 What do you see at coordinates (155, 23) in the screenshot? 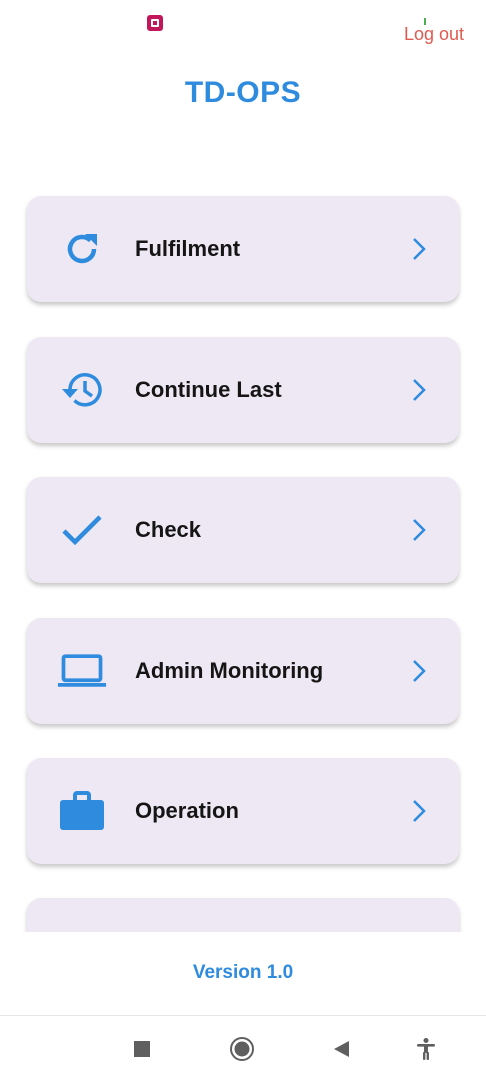
I see `notification-app-icon` at bounding box center [155, 23].